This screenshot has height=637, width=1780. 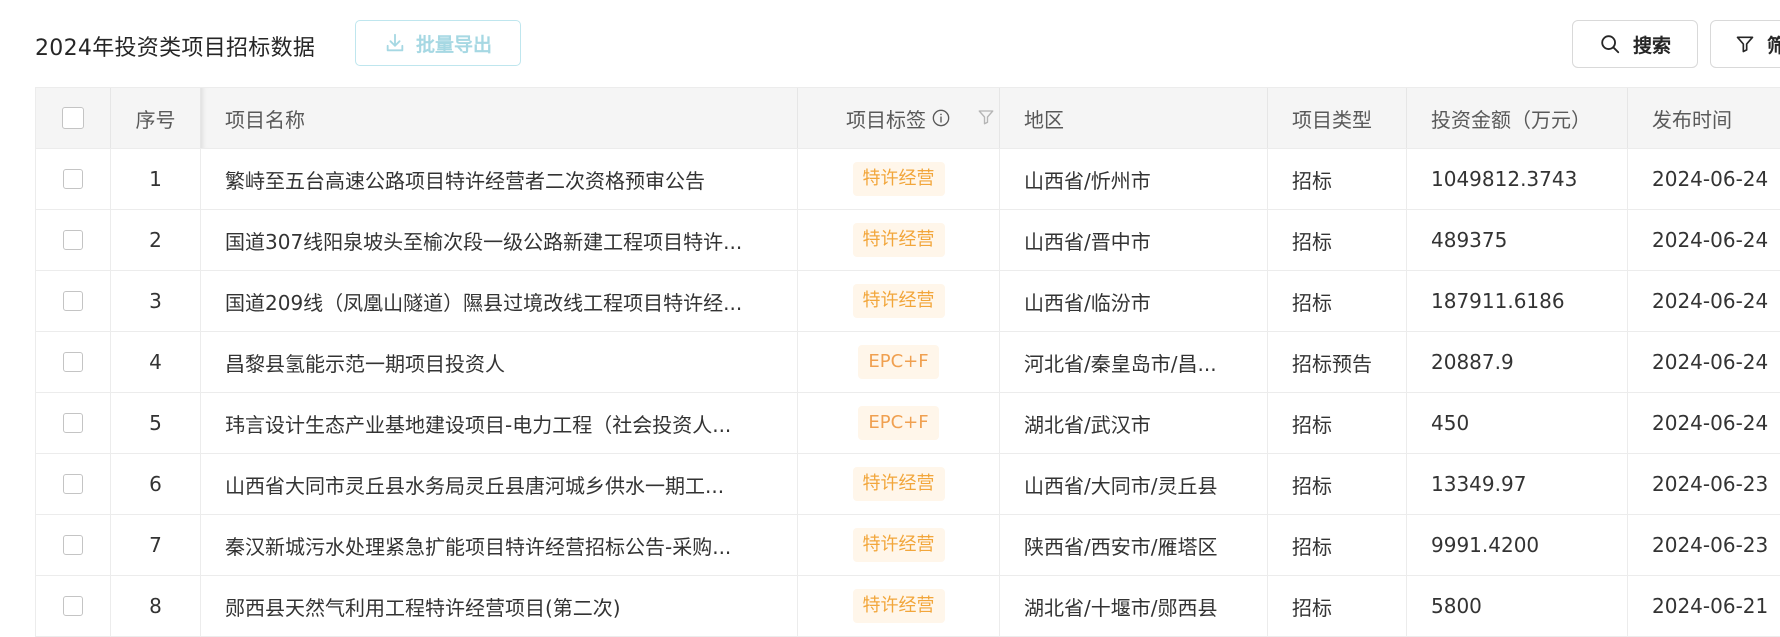 What do you see at coordinates (1087, 424) in the screenshot?
I see `region-text: 湖北省/武汉市` at bounding box center [1087, 424].